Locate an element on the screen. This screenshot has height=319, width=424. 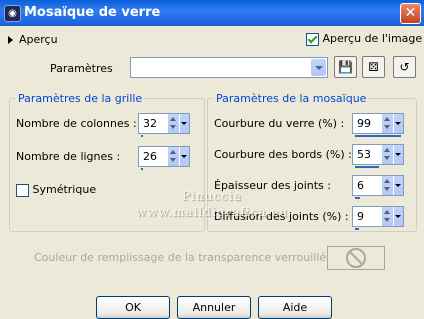
dice-icon: ⚄ is located at coordinates (373, 67).